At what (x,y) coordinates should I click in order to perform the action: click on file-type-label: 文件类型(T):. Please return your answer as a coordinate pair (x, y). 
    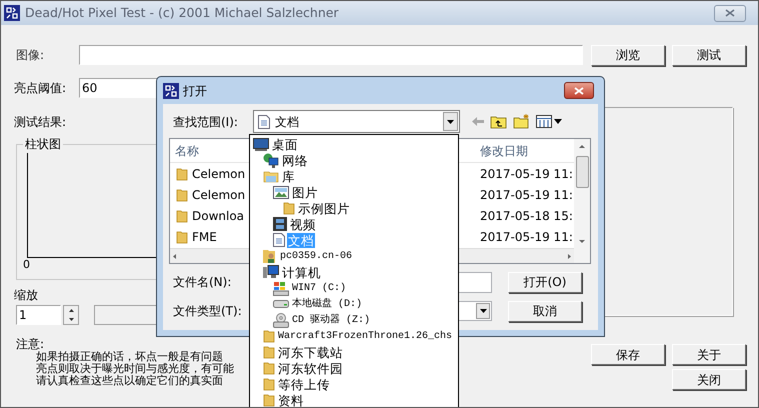
    Looking at the image, I should click on (207, 311).